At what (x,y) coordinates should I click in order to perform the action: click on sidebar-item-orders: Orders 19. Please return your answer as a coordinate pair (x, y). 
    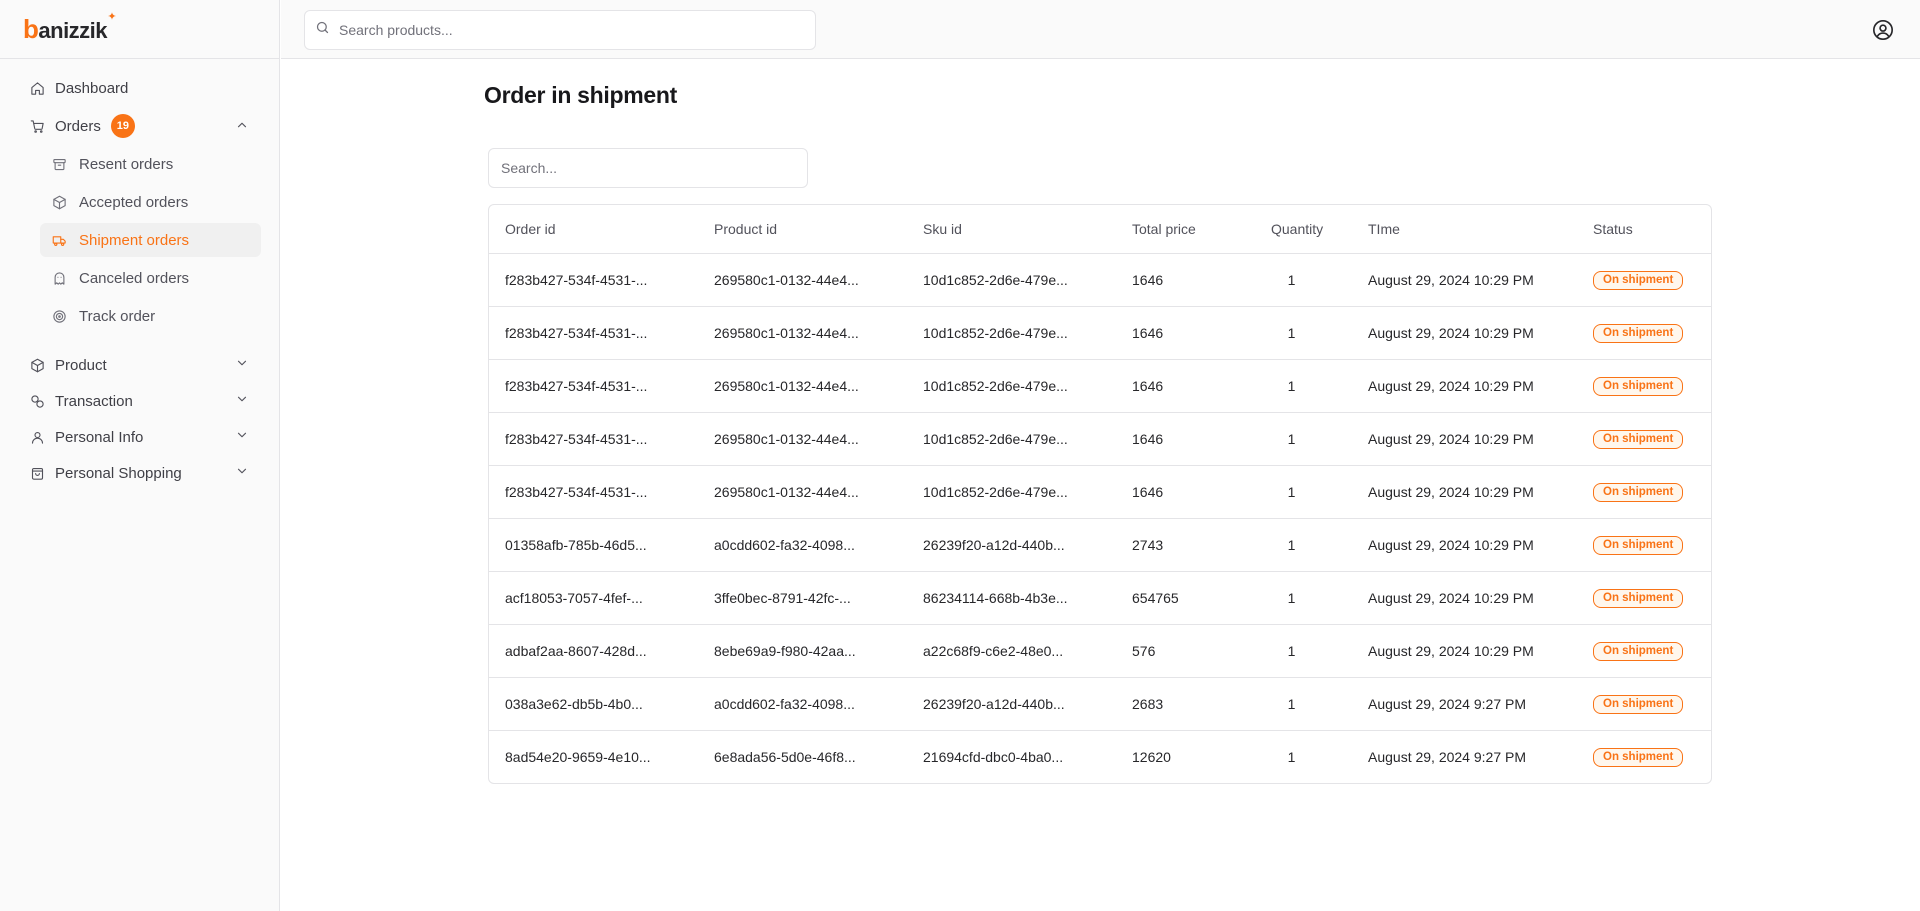
    Looking at the image, I should click on (140, 126).